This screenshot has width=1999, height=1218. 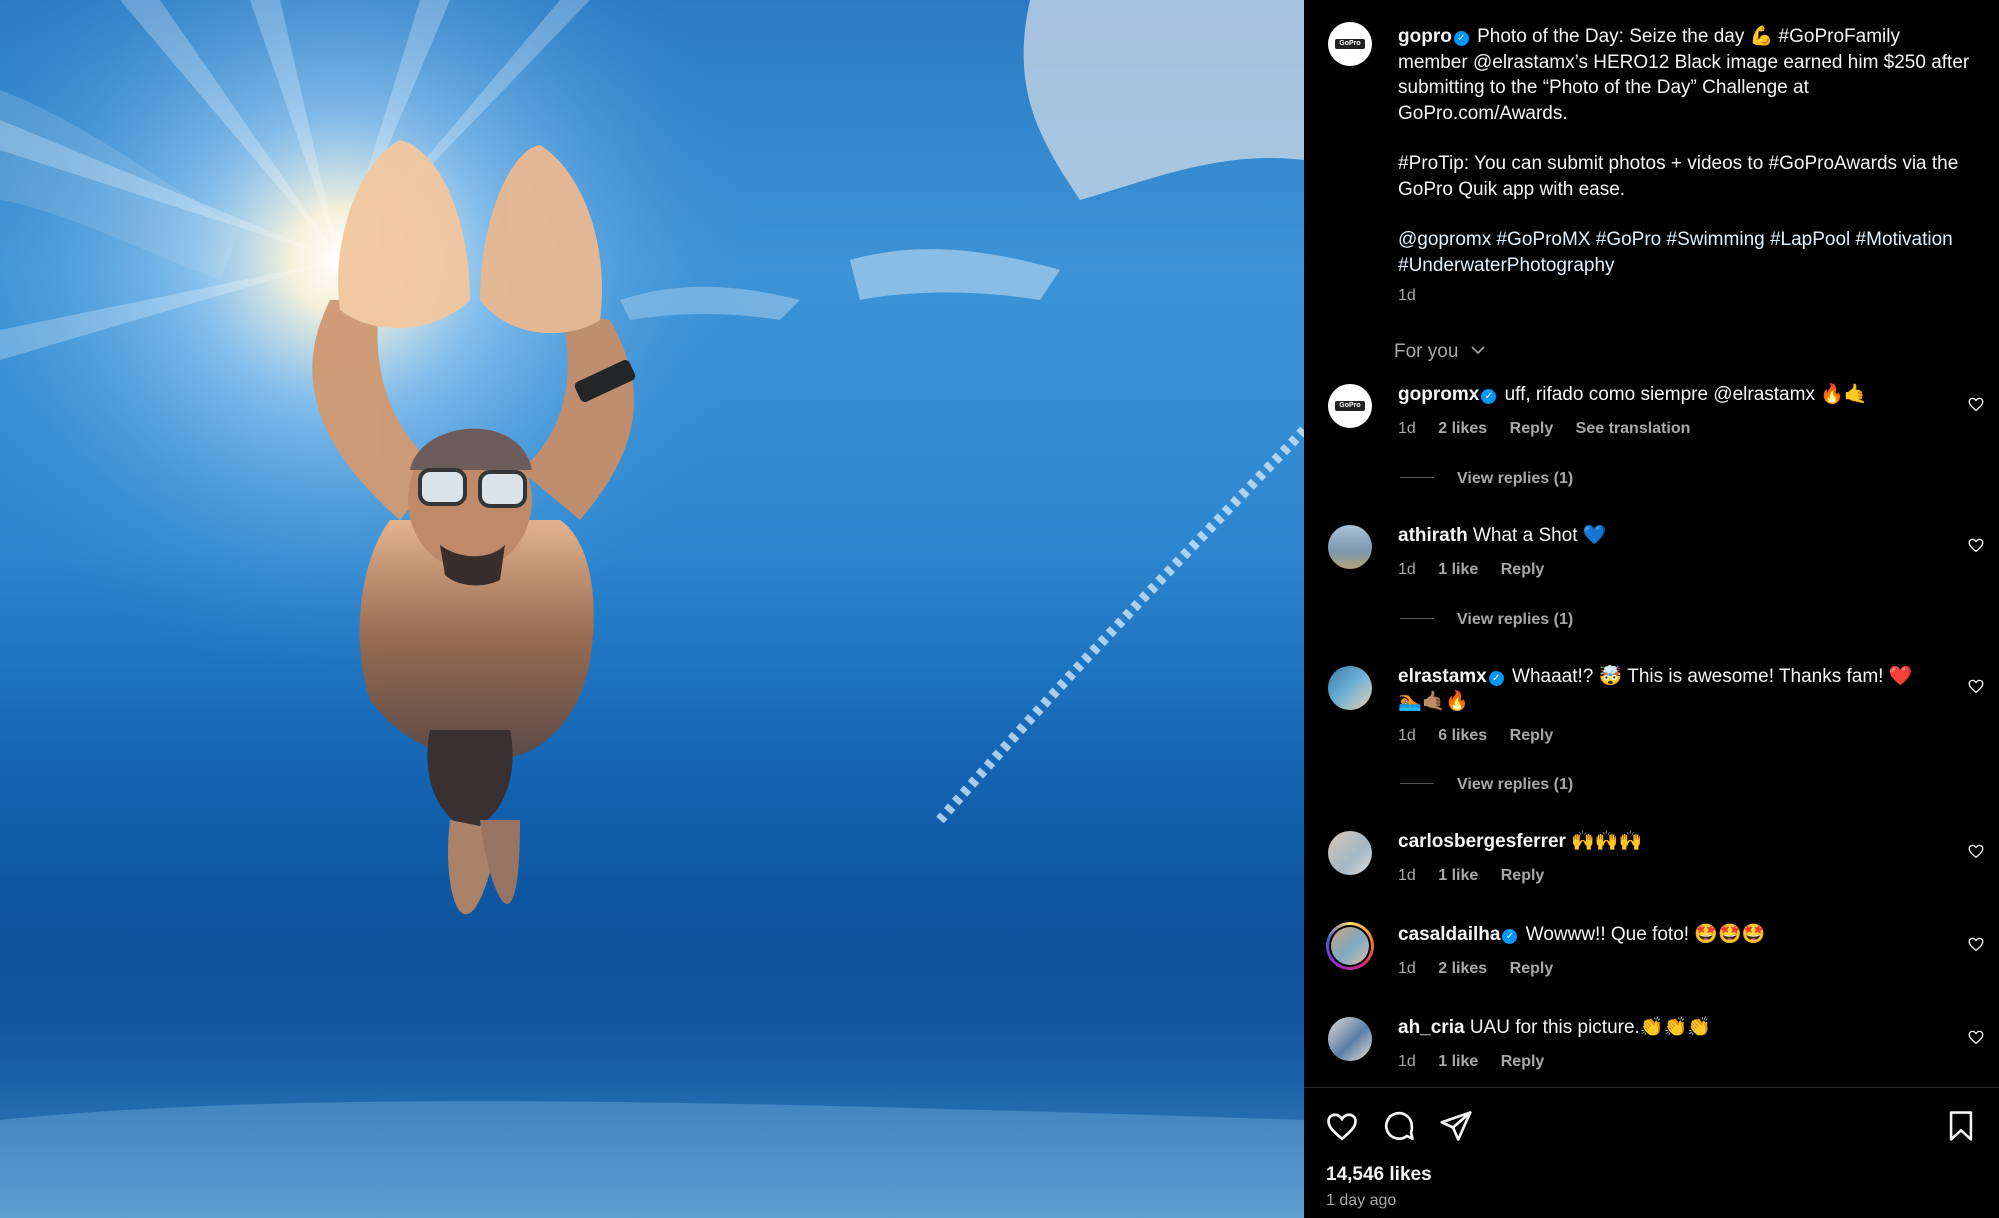 I want to click on comment-icon, so click(x=1399, y=1126).